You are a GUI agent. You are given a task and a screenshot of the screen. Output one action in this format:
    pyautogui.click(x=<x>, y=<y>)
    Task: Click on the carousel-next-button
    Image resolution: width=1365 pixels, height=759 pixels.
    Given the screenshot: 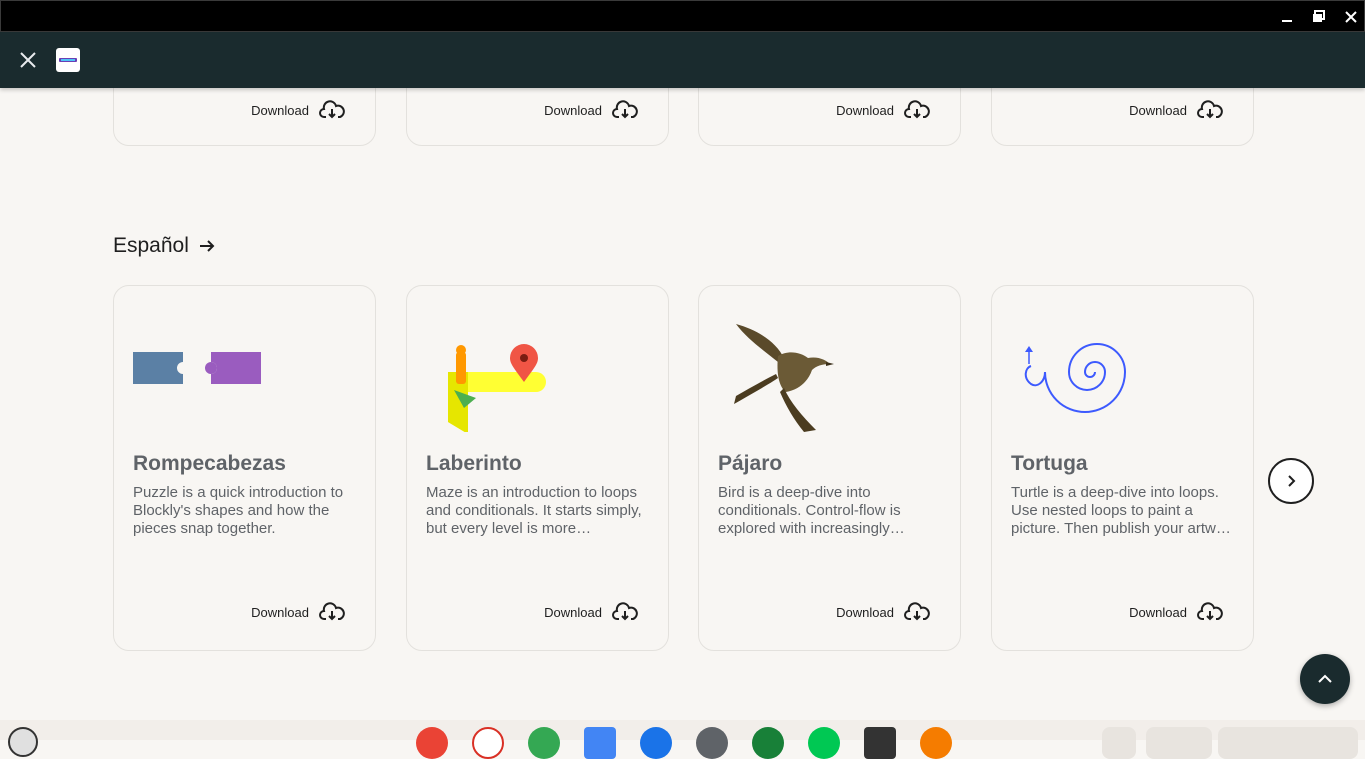 What is the action you would take?
    pyautogui.click(x=1291, y=481)
    